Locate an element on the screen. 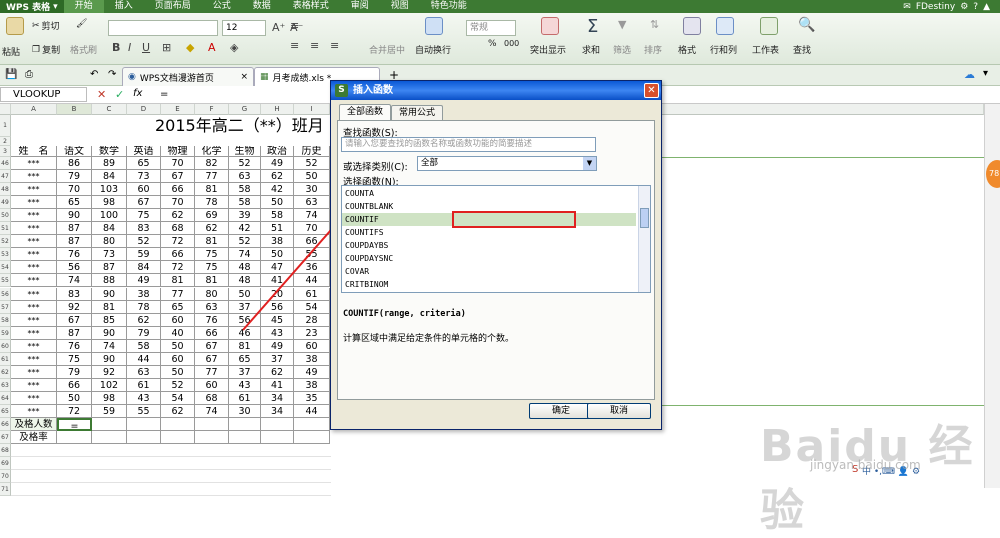 This screenshot has width=1000, height=538. data-cell: 52 is located at coordinates (178, 385).